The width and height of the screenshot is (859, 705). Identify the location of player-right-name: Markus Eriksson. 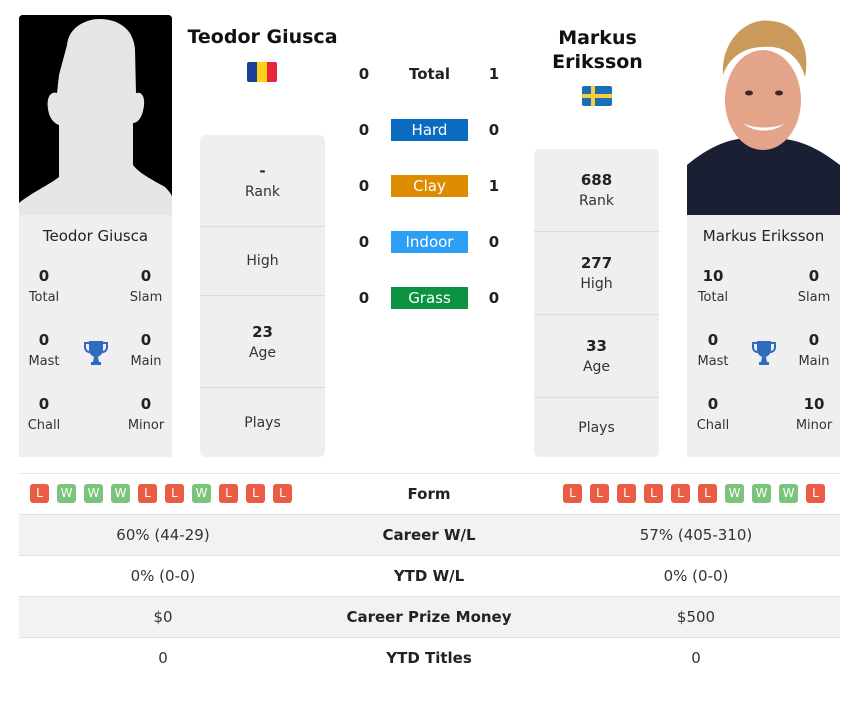
(763, 236).